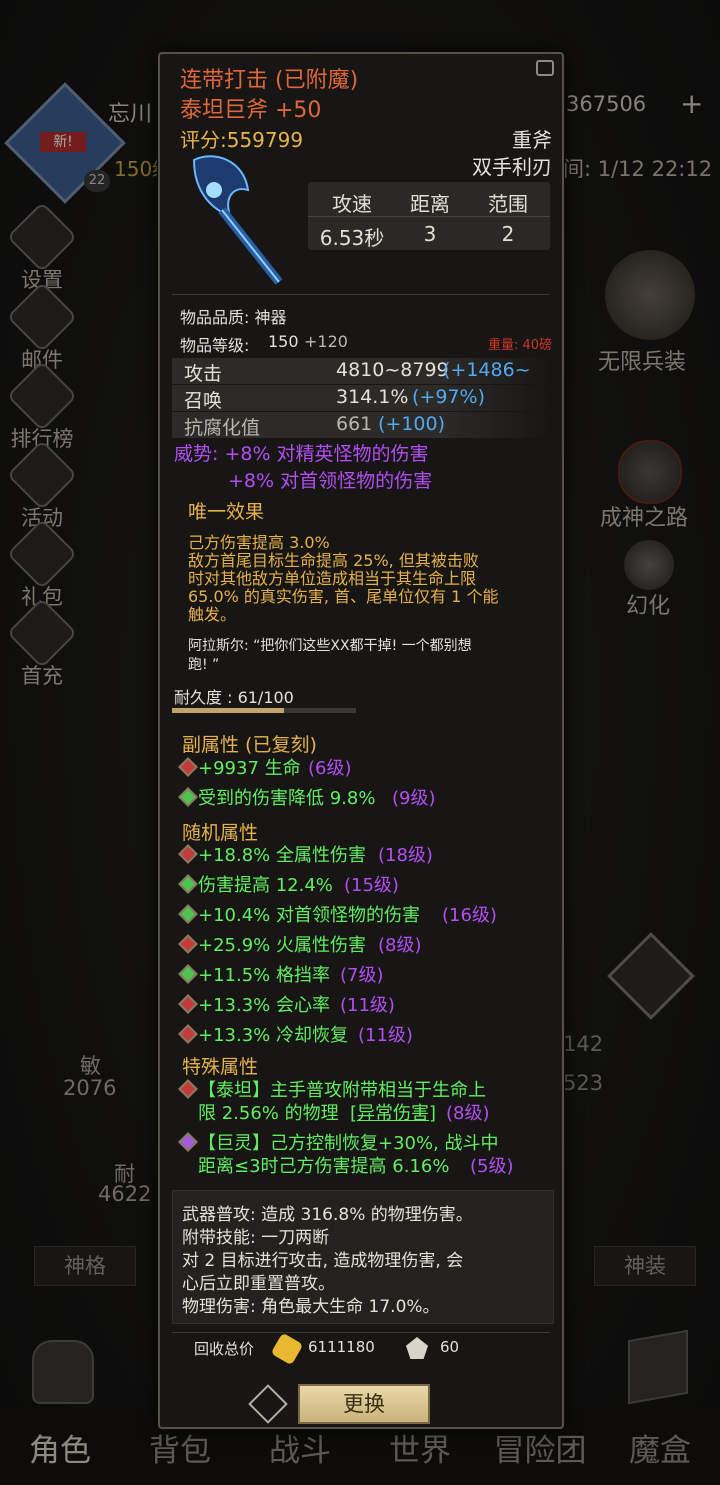 The height and width of the screenshot is (1485, 720). Describe the element at coordinates (233, 317) in the screenshot. I see `item-quality: 物品品质: 神器` at that location.